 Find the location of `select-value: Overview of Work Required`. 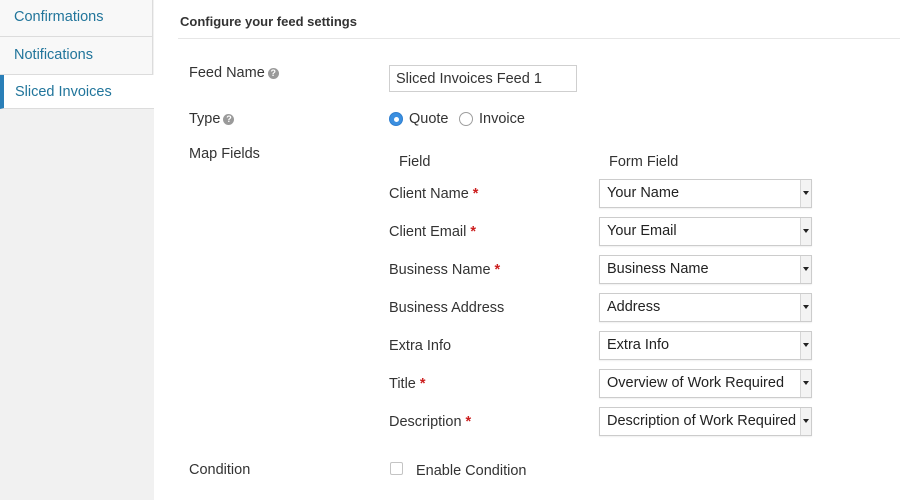

select-value: Overview of Work Required is located at coordinates (696, 383).